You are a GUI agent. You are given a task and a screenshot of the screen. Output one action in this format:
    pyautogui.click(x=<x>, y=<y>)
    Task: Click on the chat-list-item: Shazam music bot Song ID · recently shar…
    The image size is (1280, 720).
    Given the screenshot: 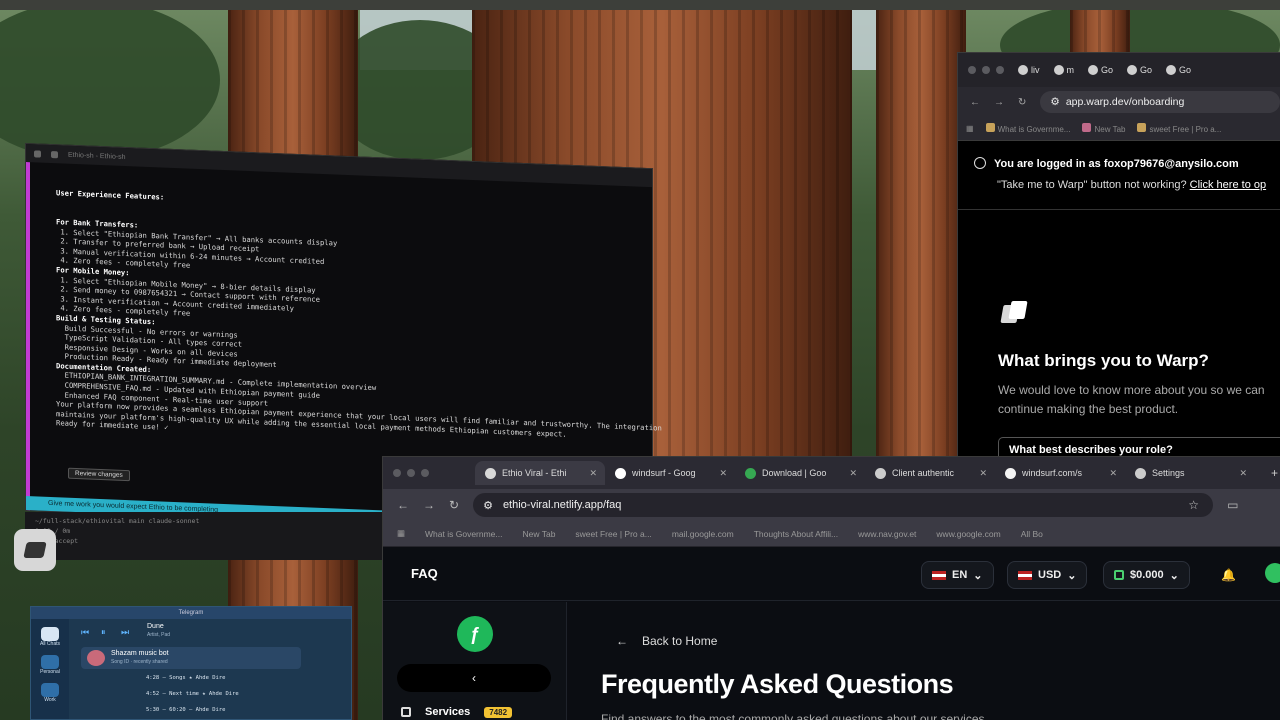 What is the action you would take?
    pyautogui.click(x=191, y=658)
    